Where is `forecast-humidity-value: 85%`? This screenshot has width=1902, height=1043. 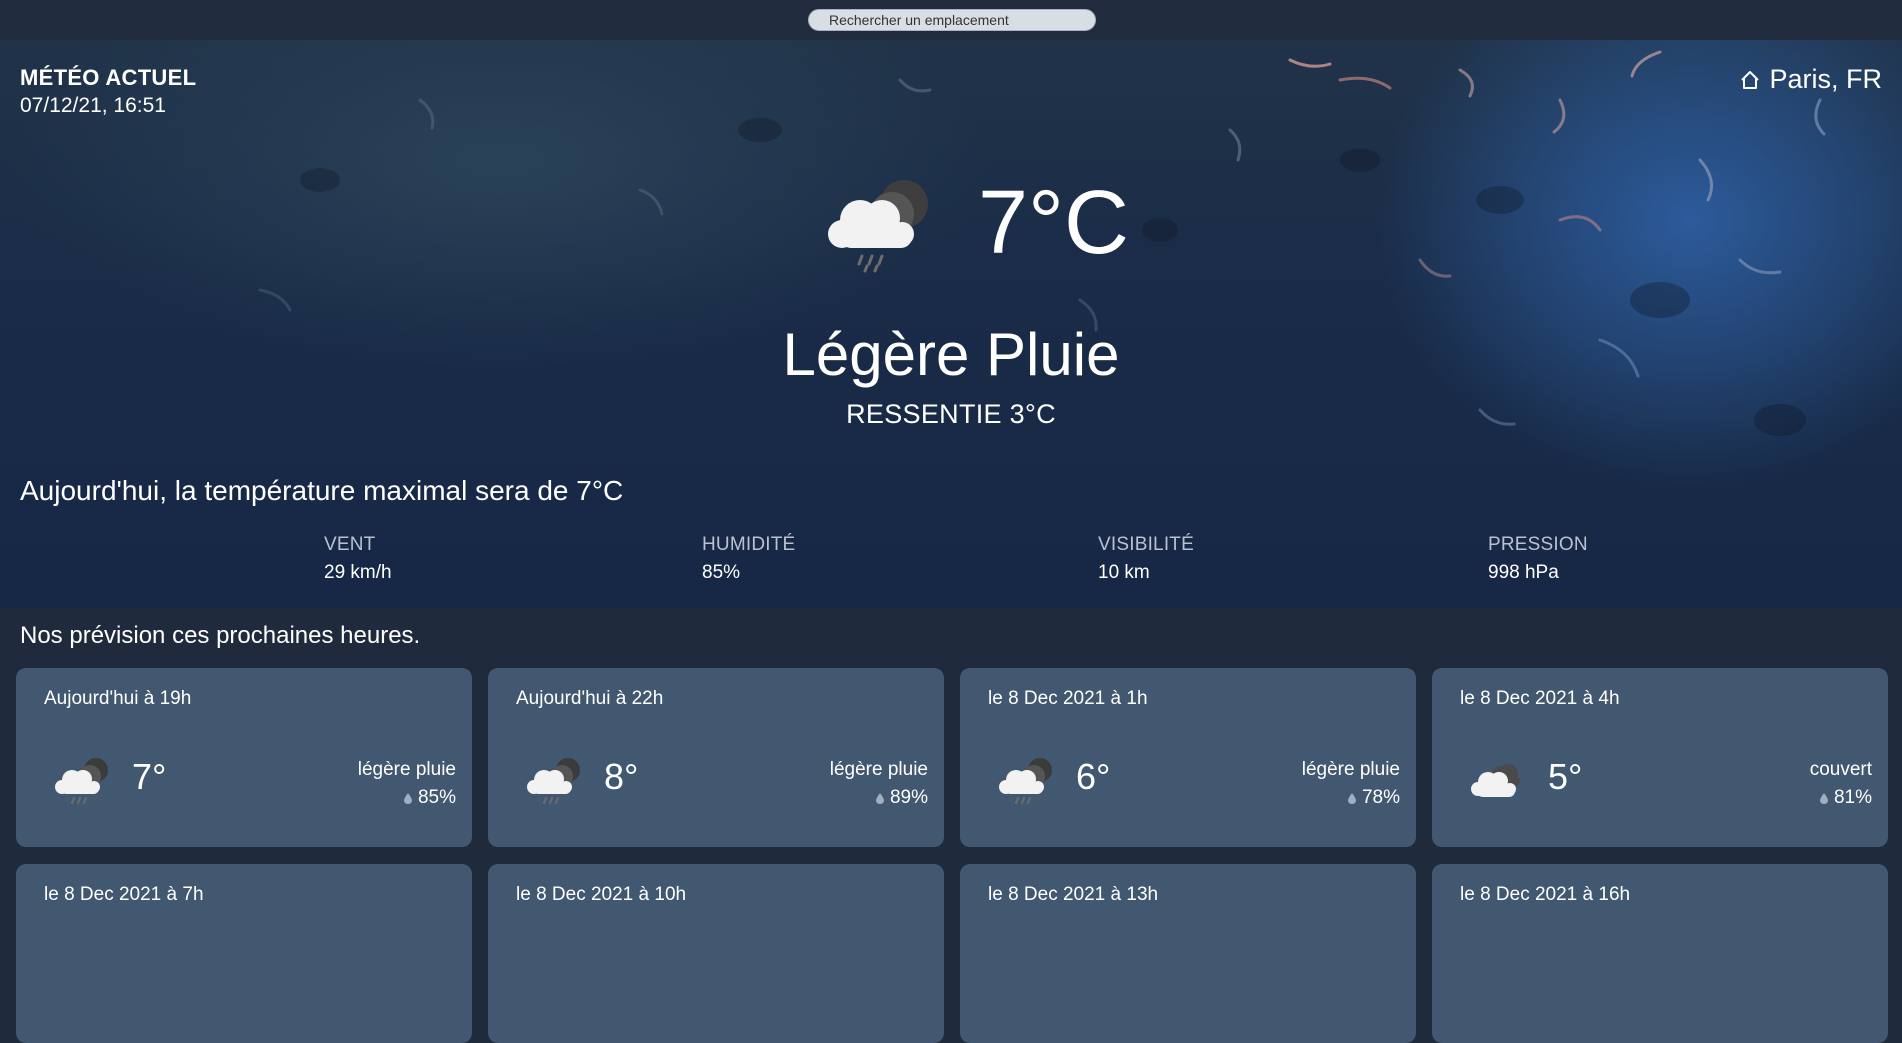
forecast-humidity-value: 85% is located at coordinates (436, 797).